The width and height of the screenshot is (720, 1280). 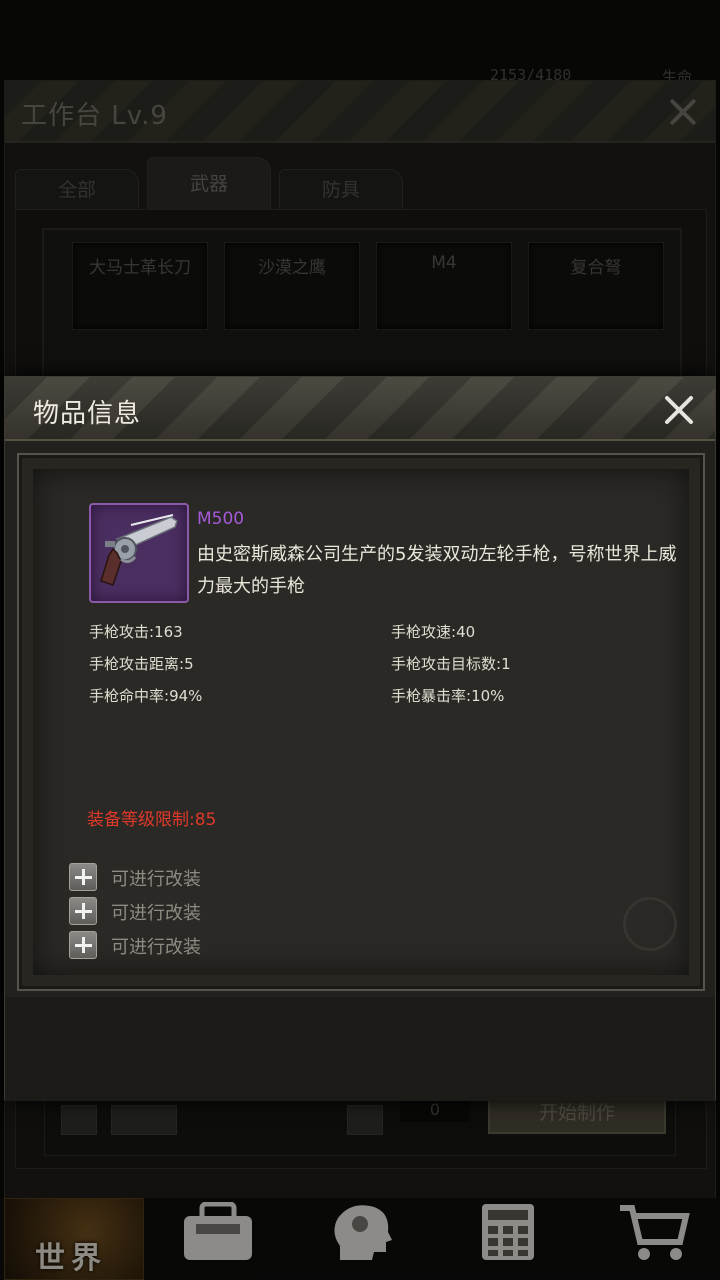 What do you see at coordinates (446, 664) in the screenshot?
I see `stat-label: 手枪攻击目标数:` at bounding box center [446, 664].